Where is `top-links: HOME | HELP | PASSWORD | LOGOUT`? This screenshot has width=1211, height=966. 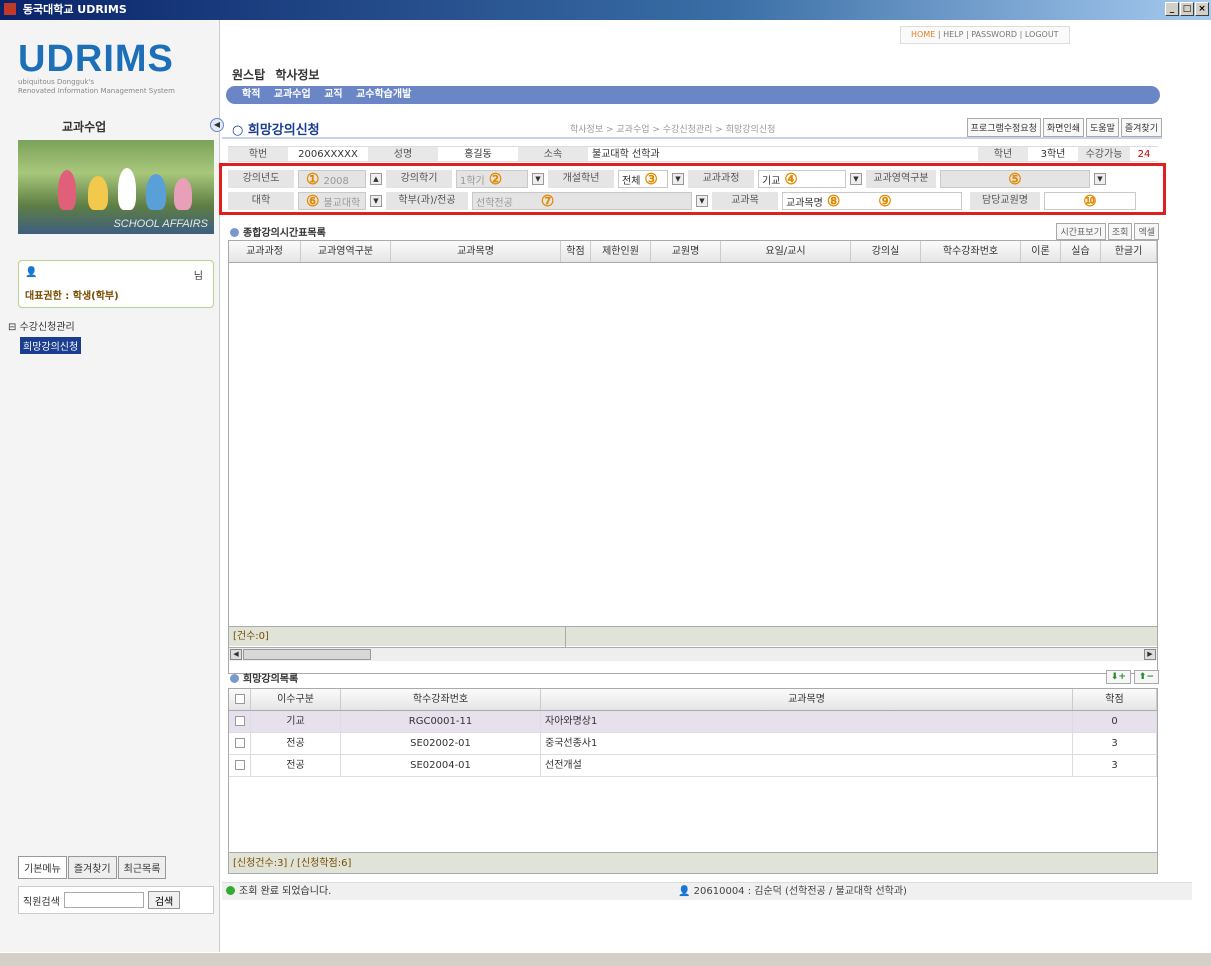
top-links: HOME | HELP | PASSWORD | LOGOUT is located at coordinates (985, 35).